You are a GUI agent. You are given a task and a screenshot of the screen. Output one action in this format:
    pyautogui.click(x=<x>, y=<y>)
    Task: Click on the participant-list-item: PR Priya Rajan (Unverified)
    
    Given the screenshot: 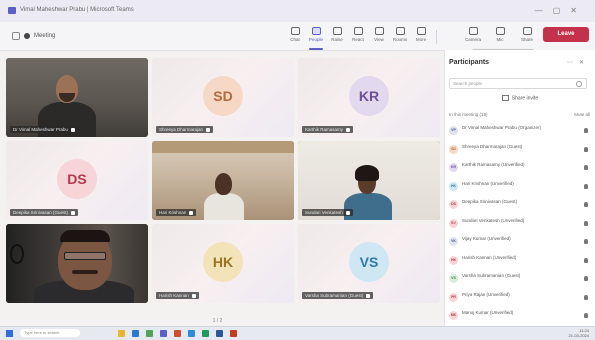 What is the action you would take?
    pyautogui.click(x=519, y=297)
    